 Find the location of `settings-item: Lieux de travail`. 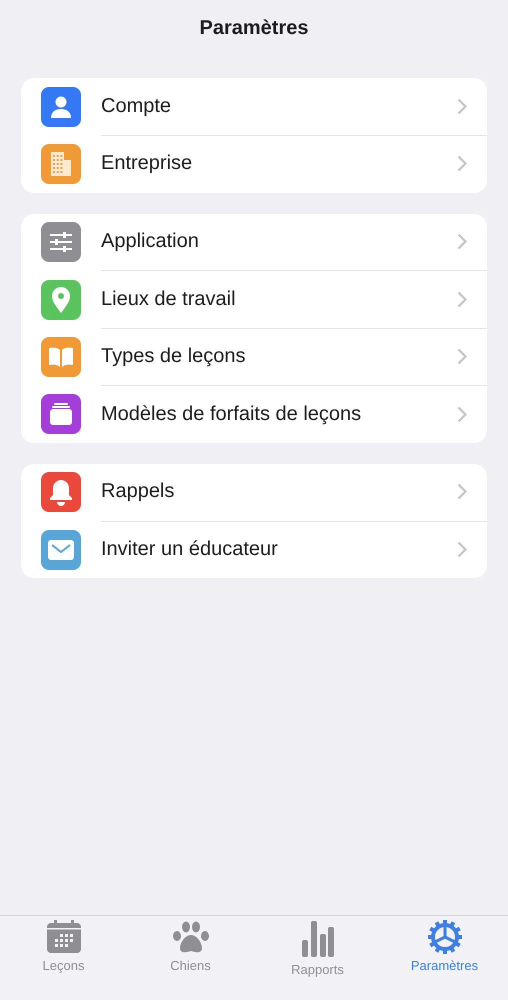

settings-item: Lieux de travail is located at coordinates (168, 299).